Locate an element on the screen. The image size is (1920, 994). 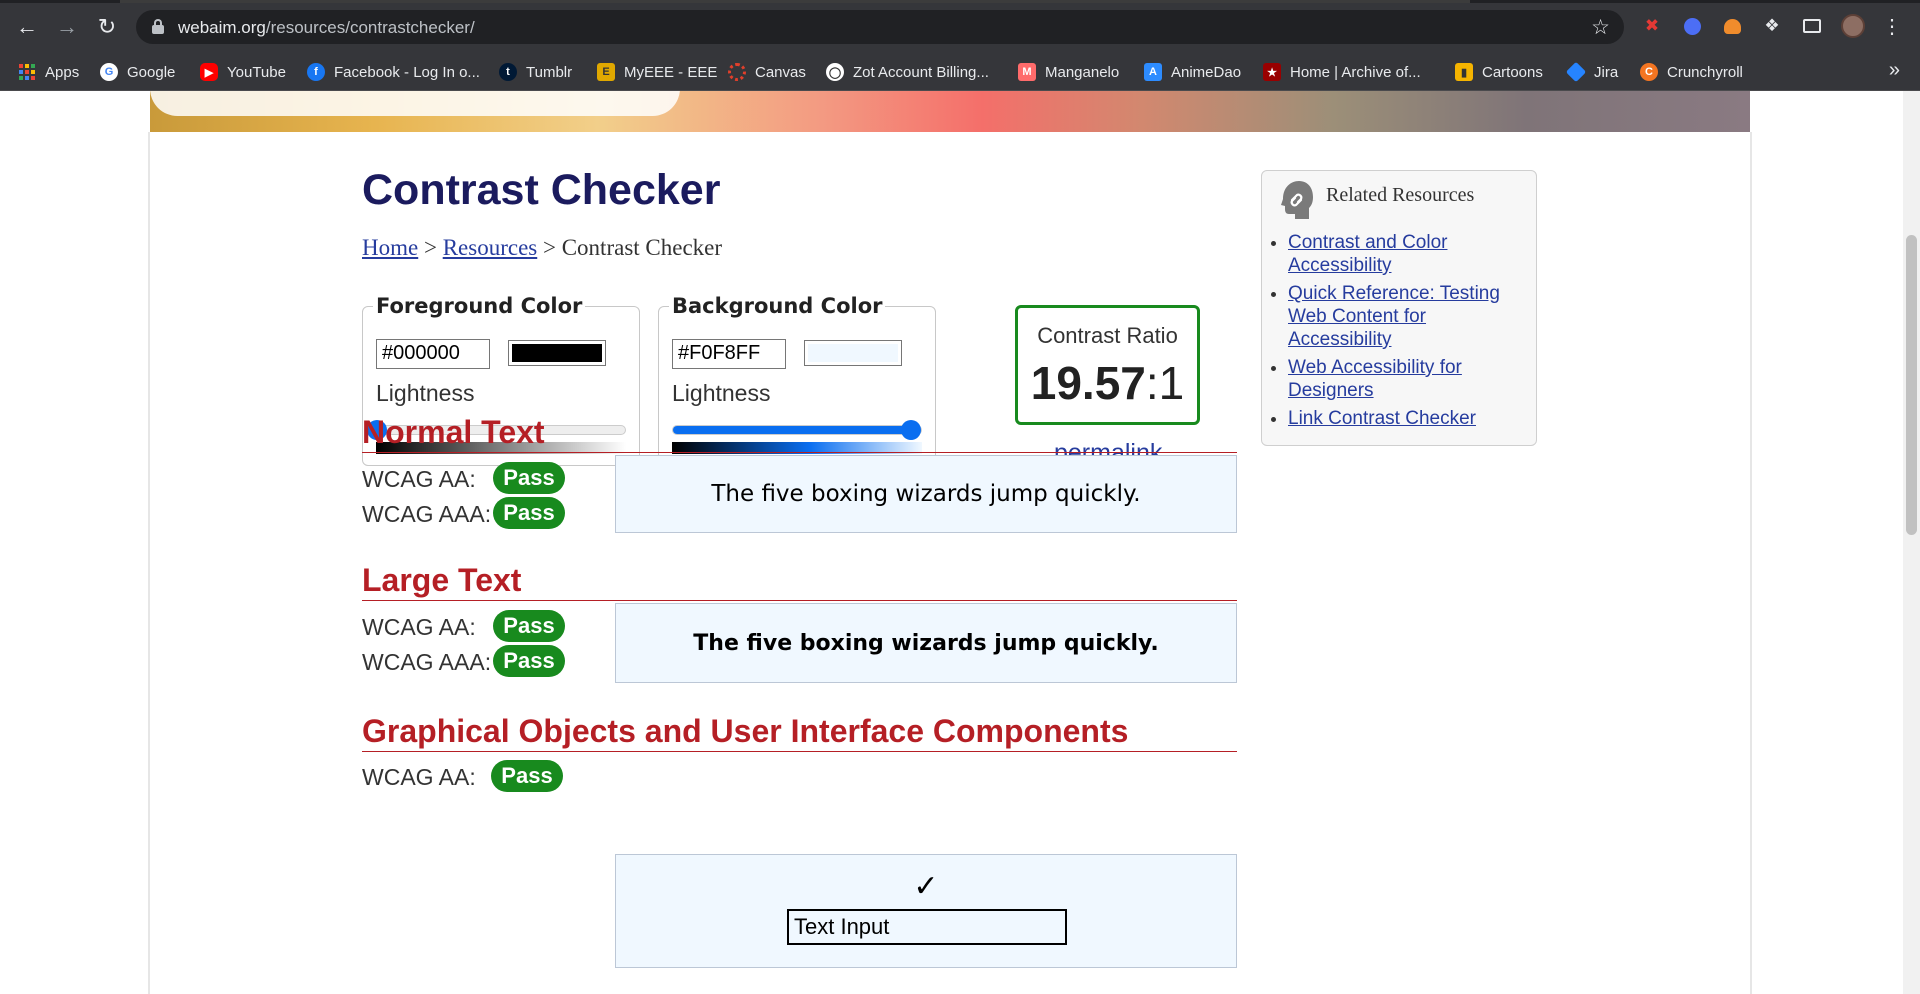
bookmark-label: YouTube is located at coordinates (256, 72).